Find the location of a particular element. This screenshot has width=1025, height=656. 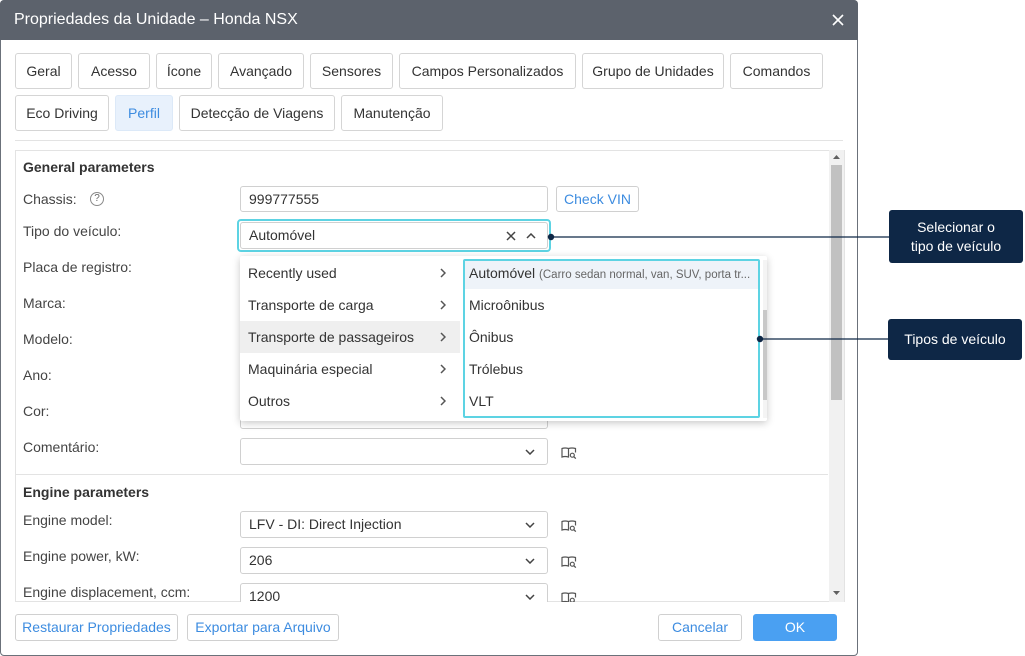

cancel-button: Cancelar is located at coordinates (700, 627).